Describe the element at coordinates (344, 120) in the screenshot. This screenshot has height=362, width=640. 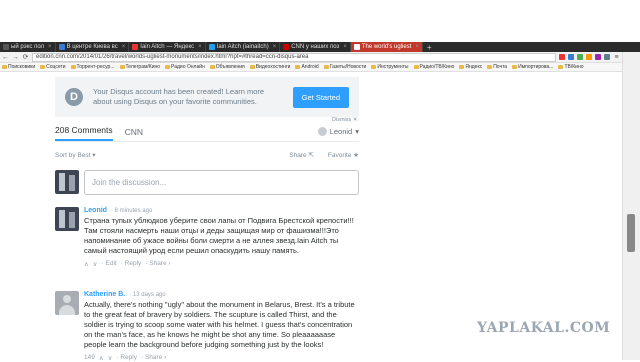
I see `dismiss-link: Dismiss ✕` at that location.